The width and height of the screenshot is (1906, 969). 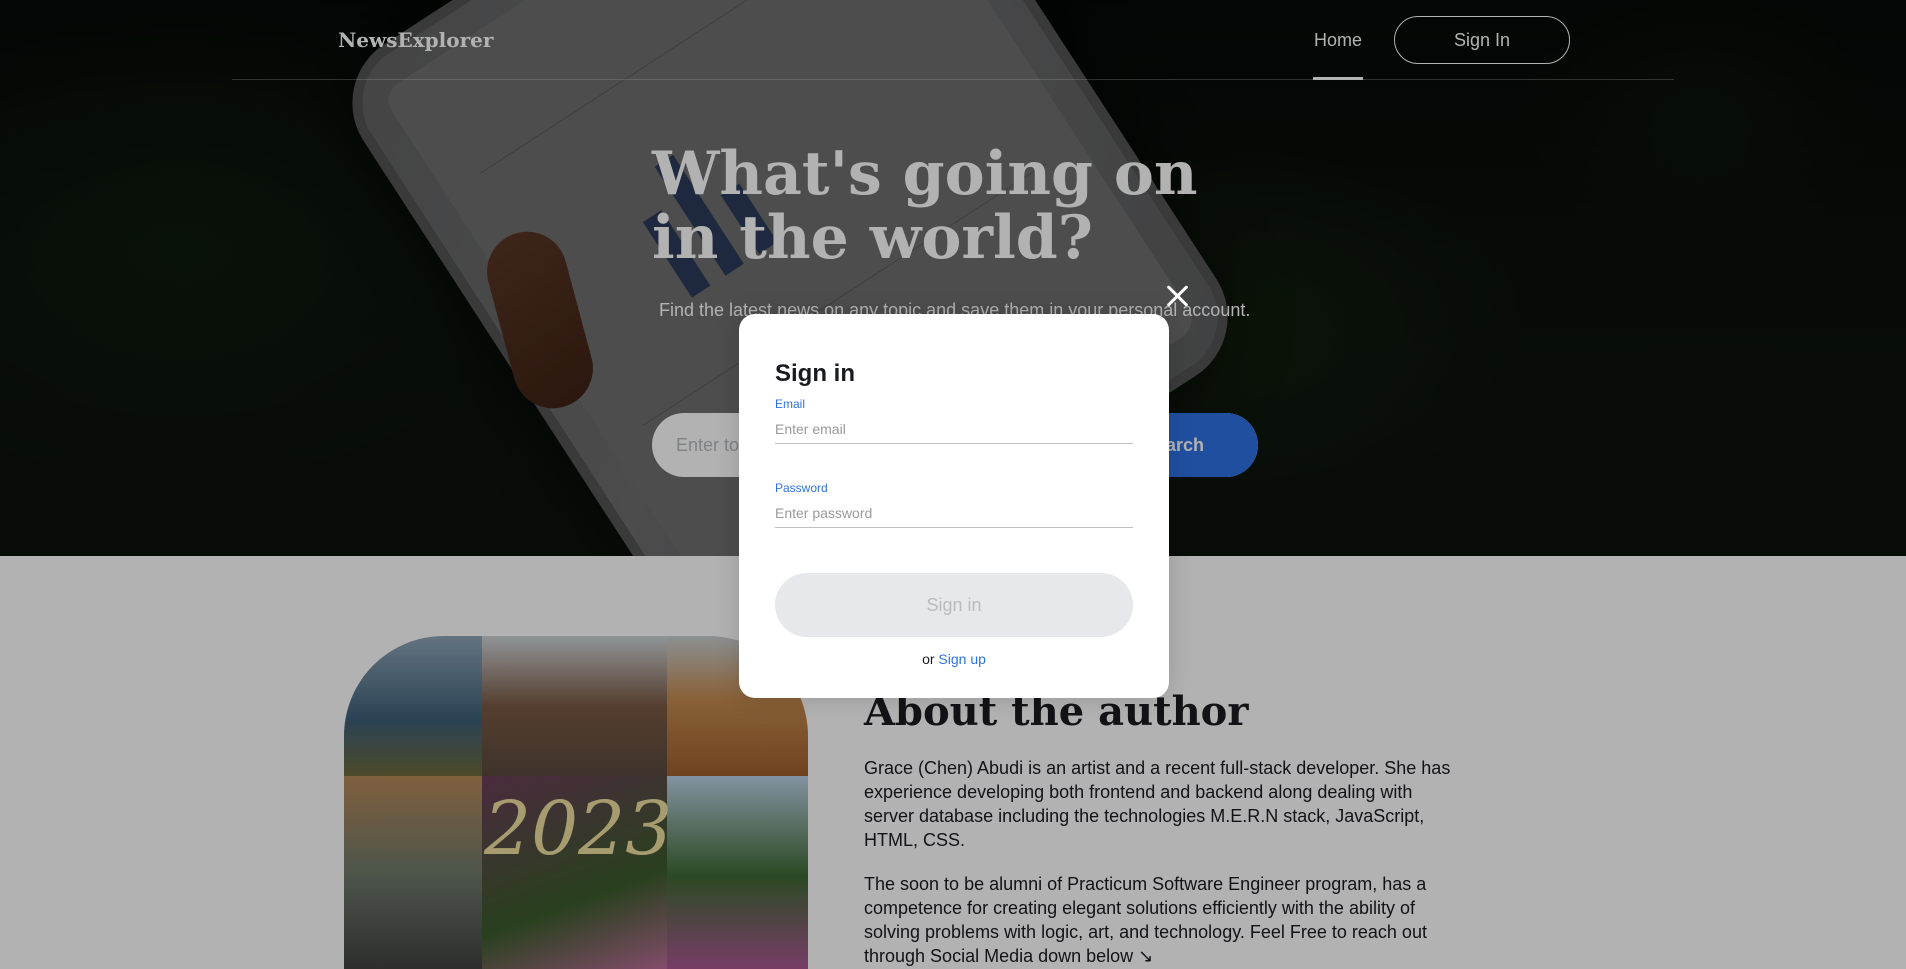 I want to click on signup-prefix: or, so click(x=930, y=659).